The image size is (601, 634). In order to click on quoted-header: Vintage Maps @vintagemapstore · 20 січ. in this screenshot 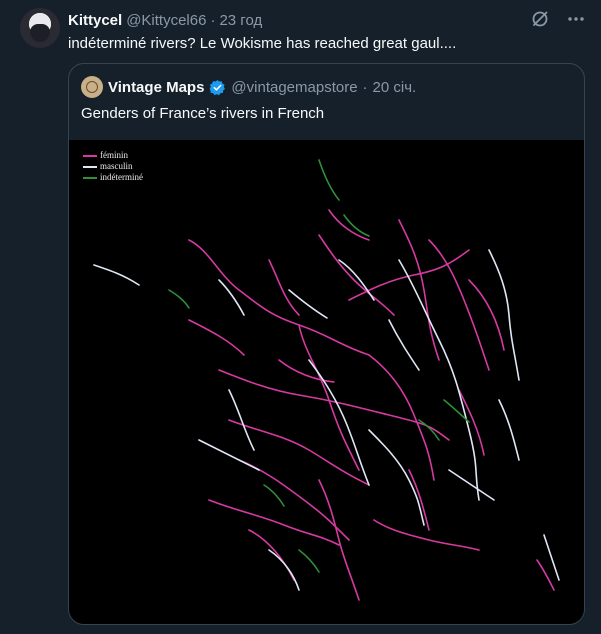, I will do `click(248, 87)`.